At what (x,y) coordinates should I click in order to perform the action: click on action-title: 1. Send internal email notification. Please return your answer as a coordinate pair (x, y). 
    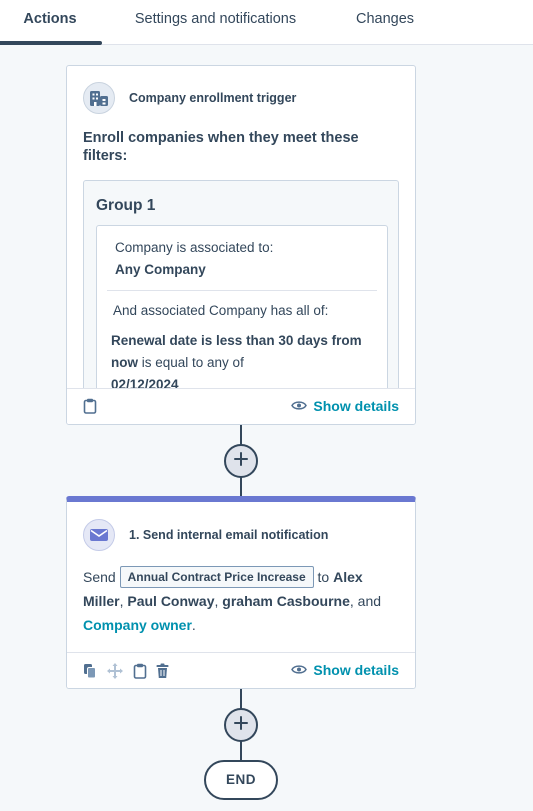
    Looking at the image, I should click on (229, 535).